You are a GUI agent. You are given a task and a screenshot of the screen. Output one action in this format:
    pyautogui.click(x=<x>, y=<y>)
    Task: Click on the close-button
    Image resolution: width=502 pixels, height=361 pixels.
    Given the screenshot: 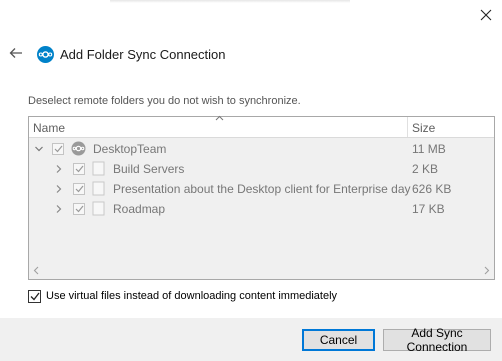 What is the action you would take?
    pyautogui.click(x=486, y=15)
    